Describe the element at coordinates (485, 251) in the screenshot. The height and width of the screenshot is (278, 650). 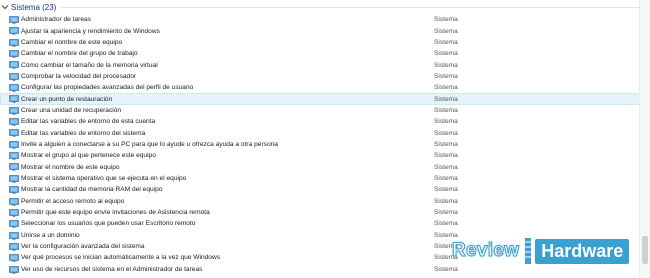
I see `watermark-text-left: Review` at that location.